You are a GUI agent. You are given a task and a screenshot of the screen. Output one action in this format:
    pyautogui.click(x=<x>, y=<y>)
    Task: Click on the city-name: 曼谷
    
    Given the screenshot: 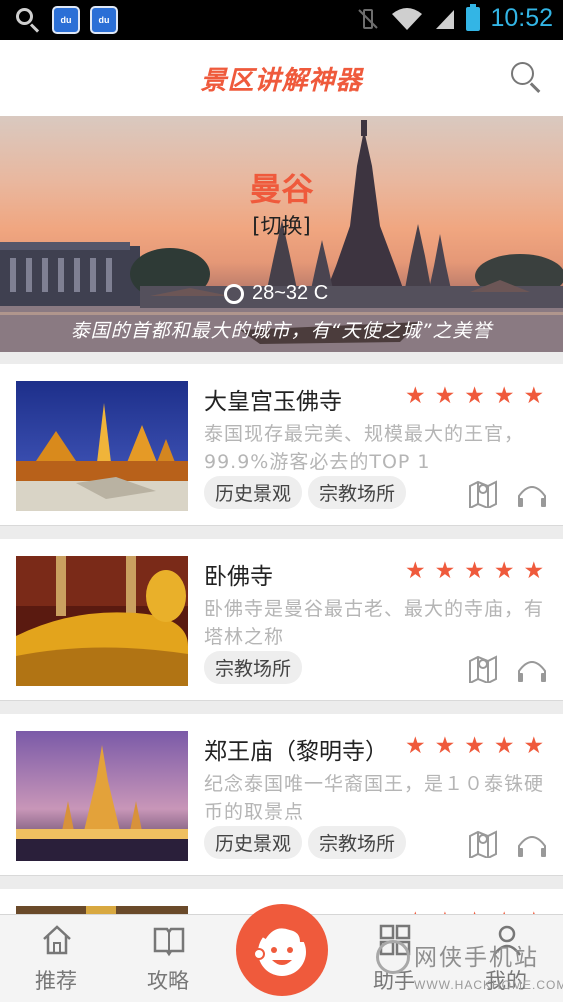 What is the action you would take?
    pyautogui.click(x=281, y=189)
    